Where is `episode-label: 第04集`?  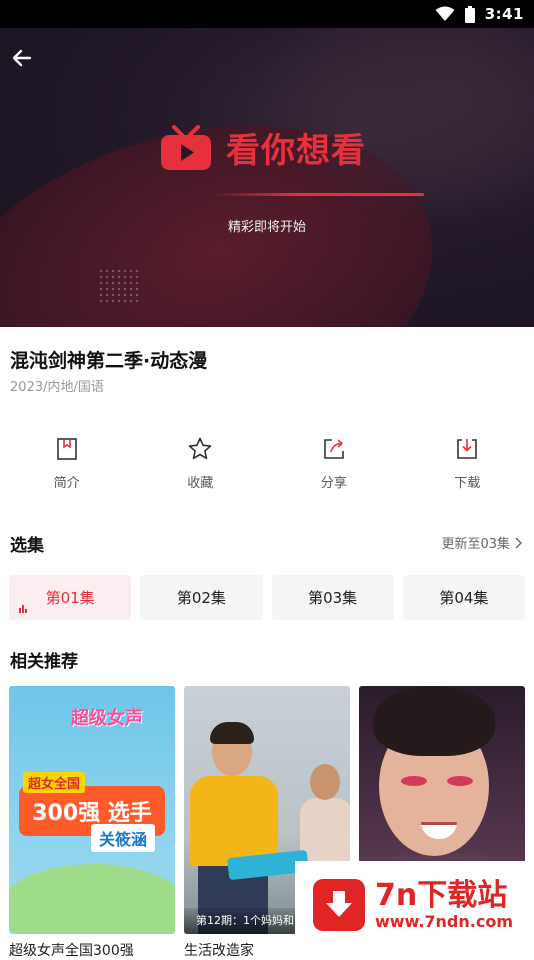 episode-label: 第04集 is located at coordinates (464, 598).